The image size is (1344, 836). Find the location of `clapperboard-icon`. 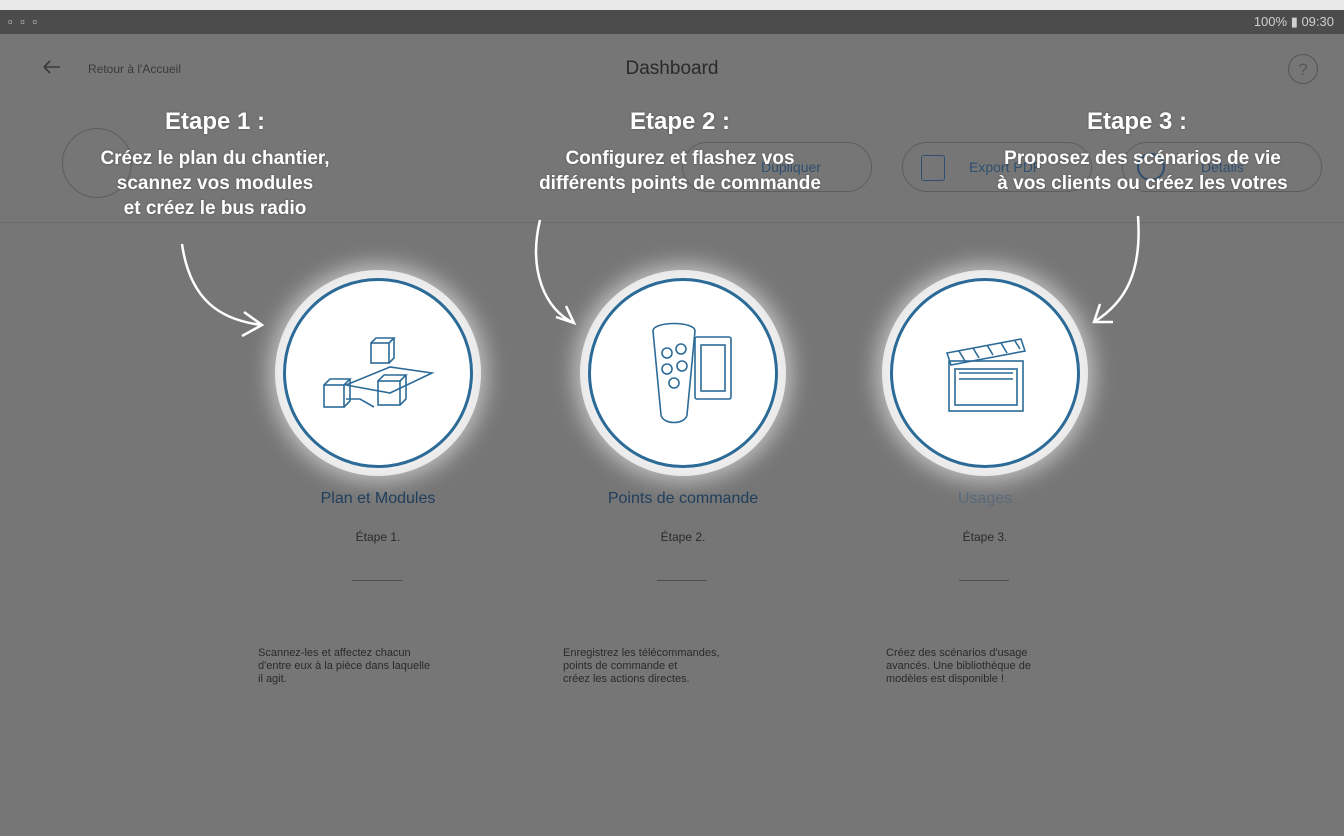

clapperboard-icon is located at coordinates (986, 375).